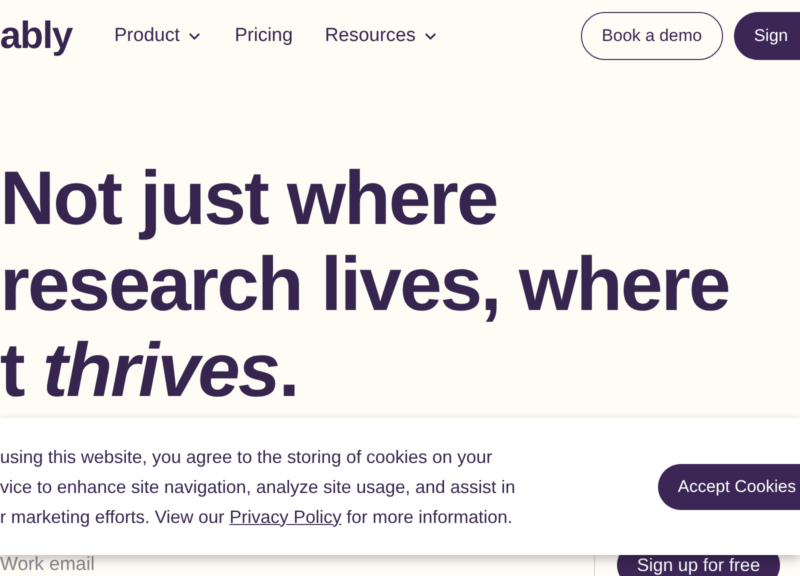 This screenshot has width=800, height=576. I want to click on sign-up-button: Sign, so click(767, 36).